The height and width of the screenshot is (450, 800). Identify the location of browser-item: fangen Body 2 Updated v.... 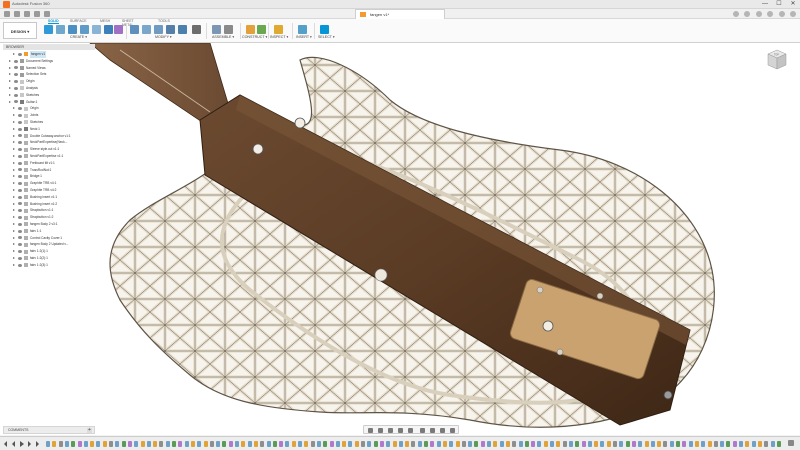
(49, 244).